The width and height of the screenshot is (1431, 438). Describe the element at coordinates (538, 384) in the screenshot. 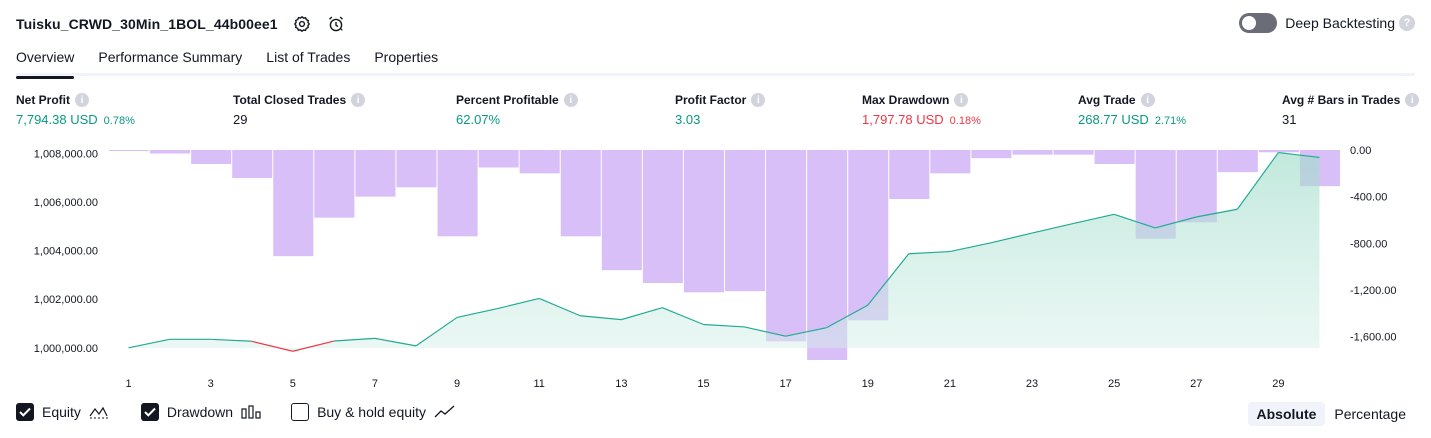

I see `x-axis-tick-label: 11` at that location.